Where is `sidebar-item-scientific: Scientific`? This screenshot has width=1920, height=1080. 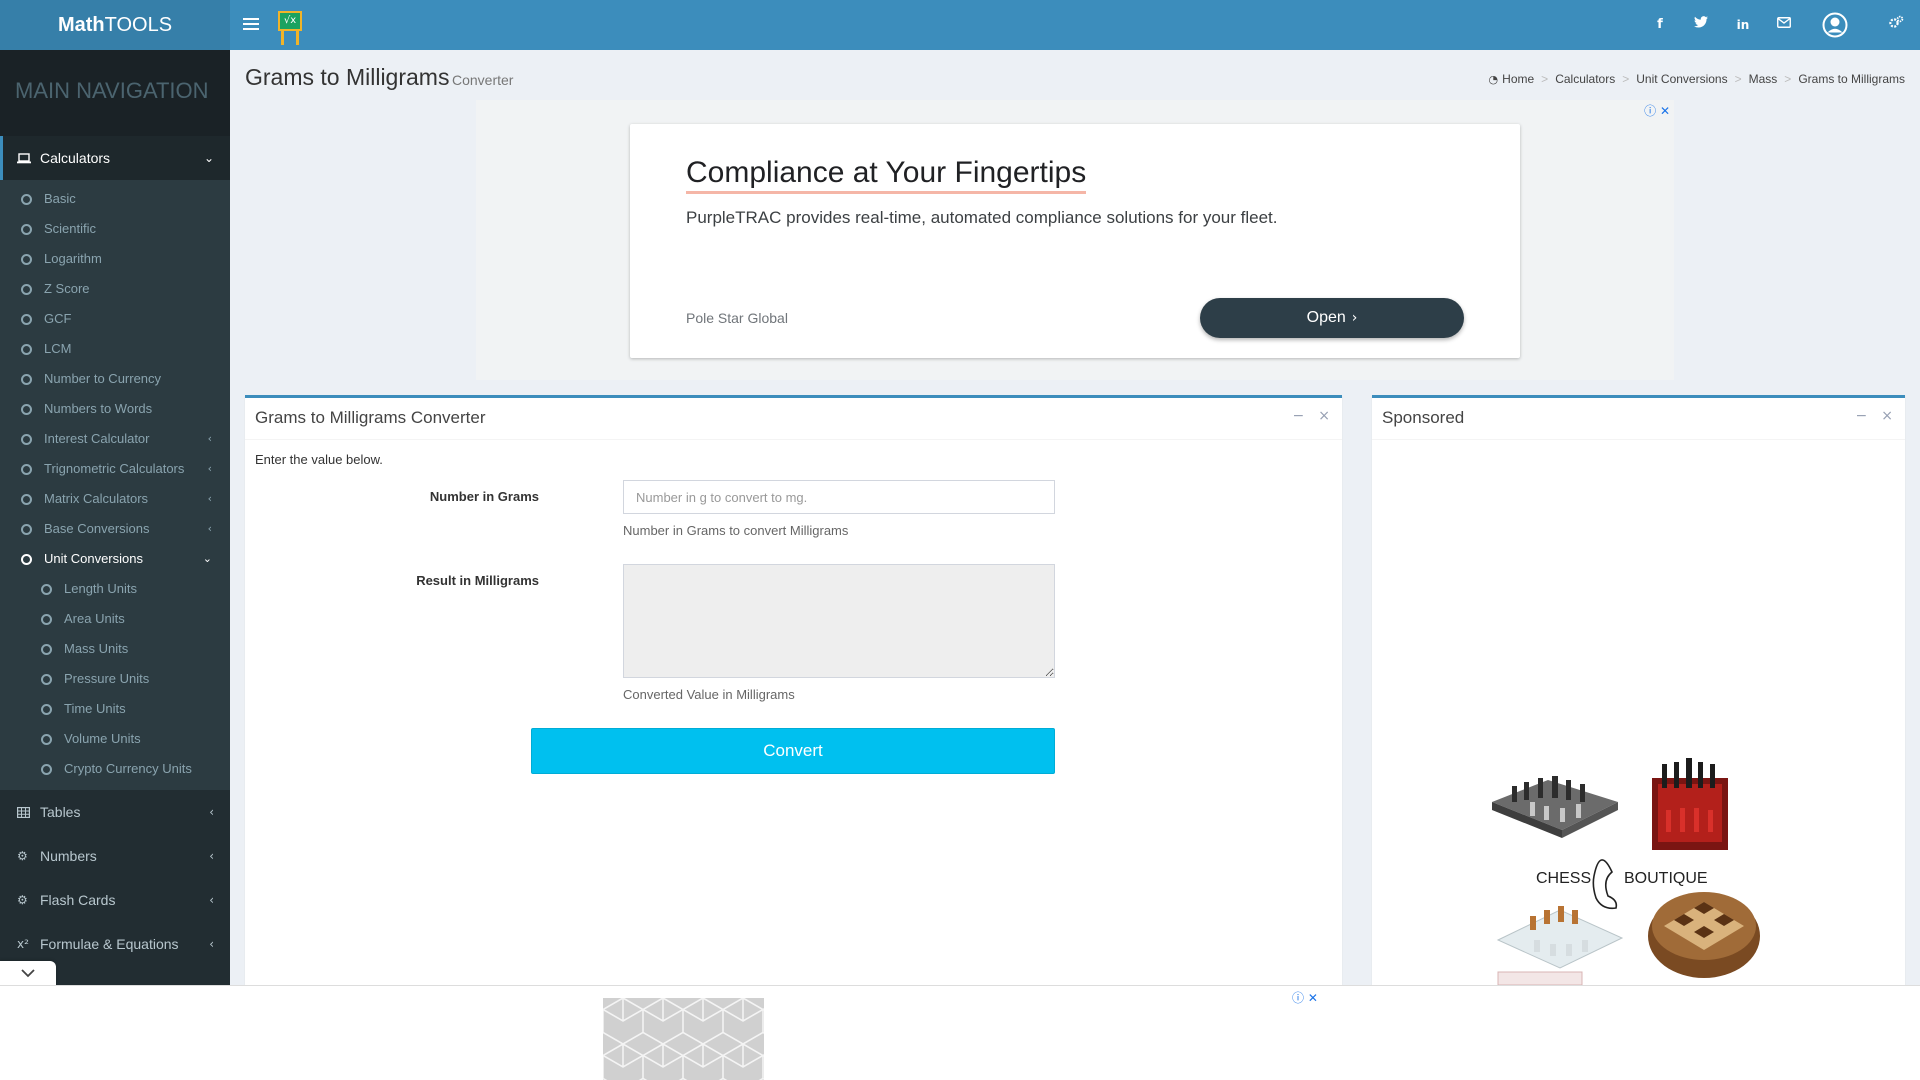
sidebar-item-scientific: Scientific is located at coordinates (115, 229).